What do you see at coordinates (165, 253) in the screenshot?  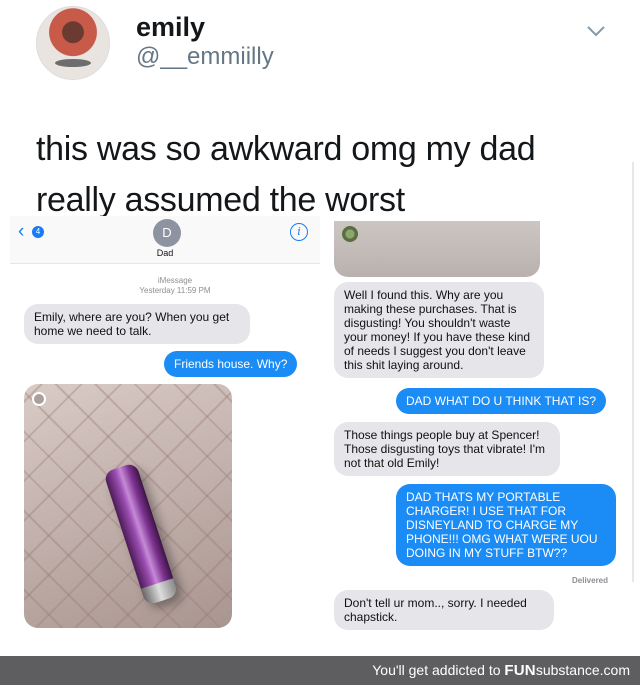 I see `contact-name: Dad` at bounding box center [165, 253].